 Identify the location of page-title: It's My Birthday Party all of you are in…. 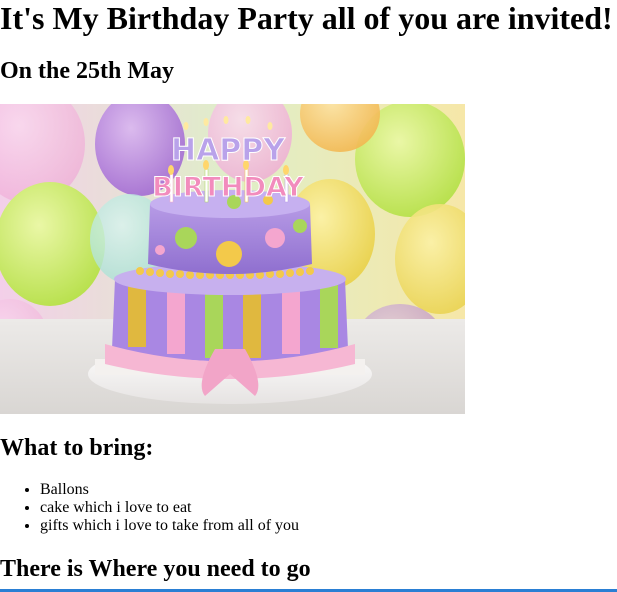
(306, 18).